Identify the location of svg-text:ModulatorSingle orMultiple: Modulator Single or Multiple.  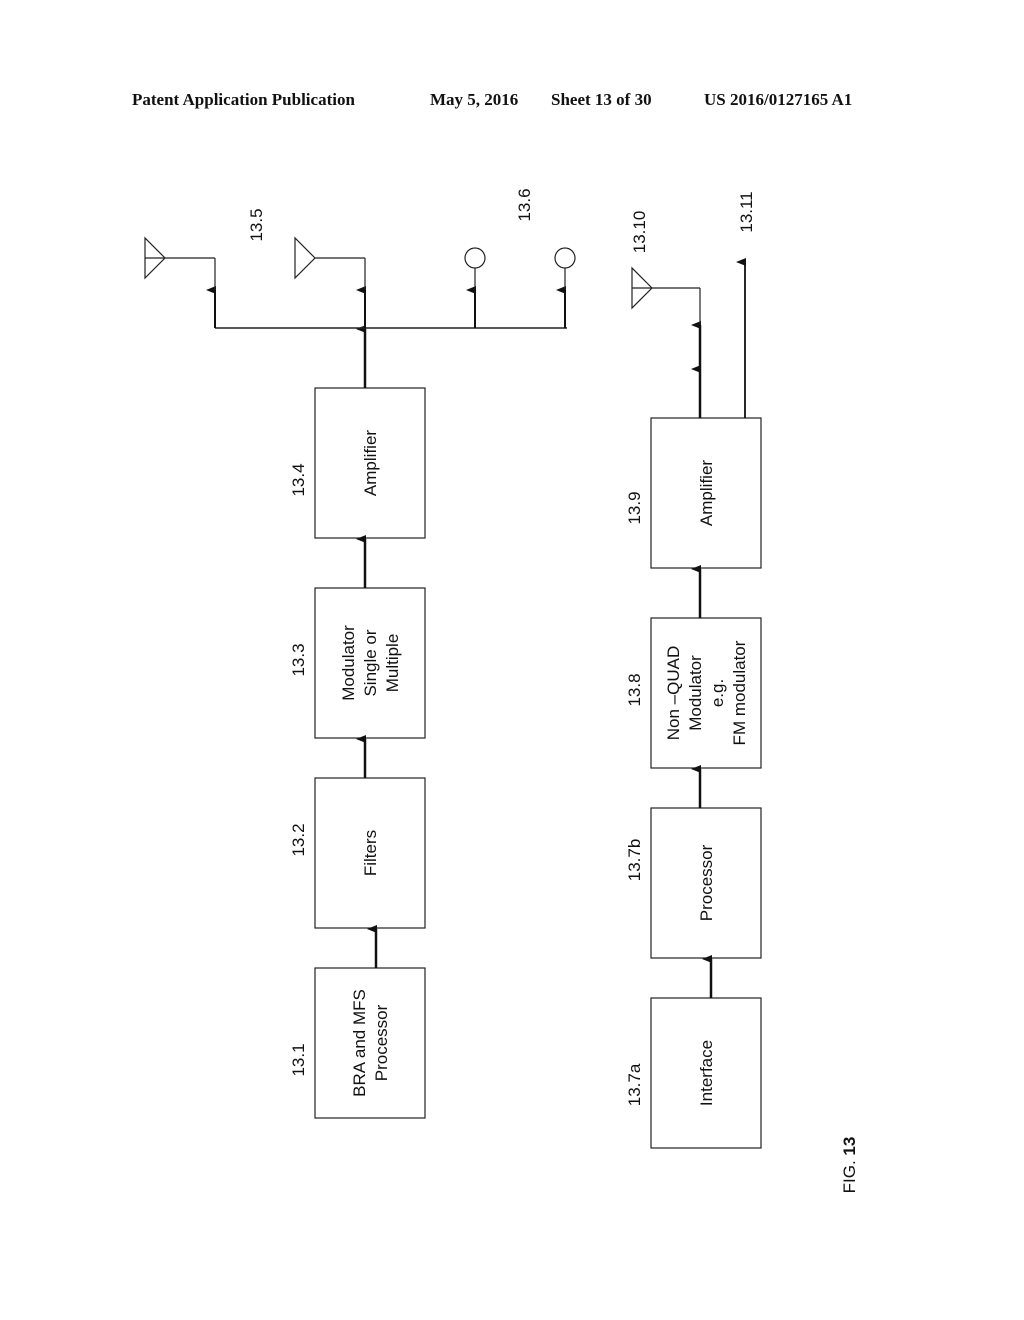
(370, 663).